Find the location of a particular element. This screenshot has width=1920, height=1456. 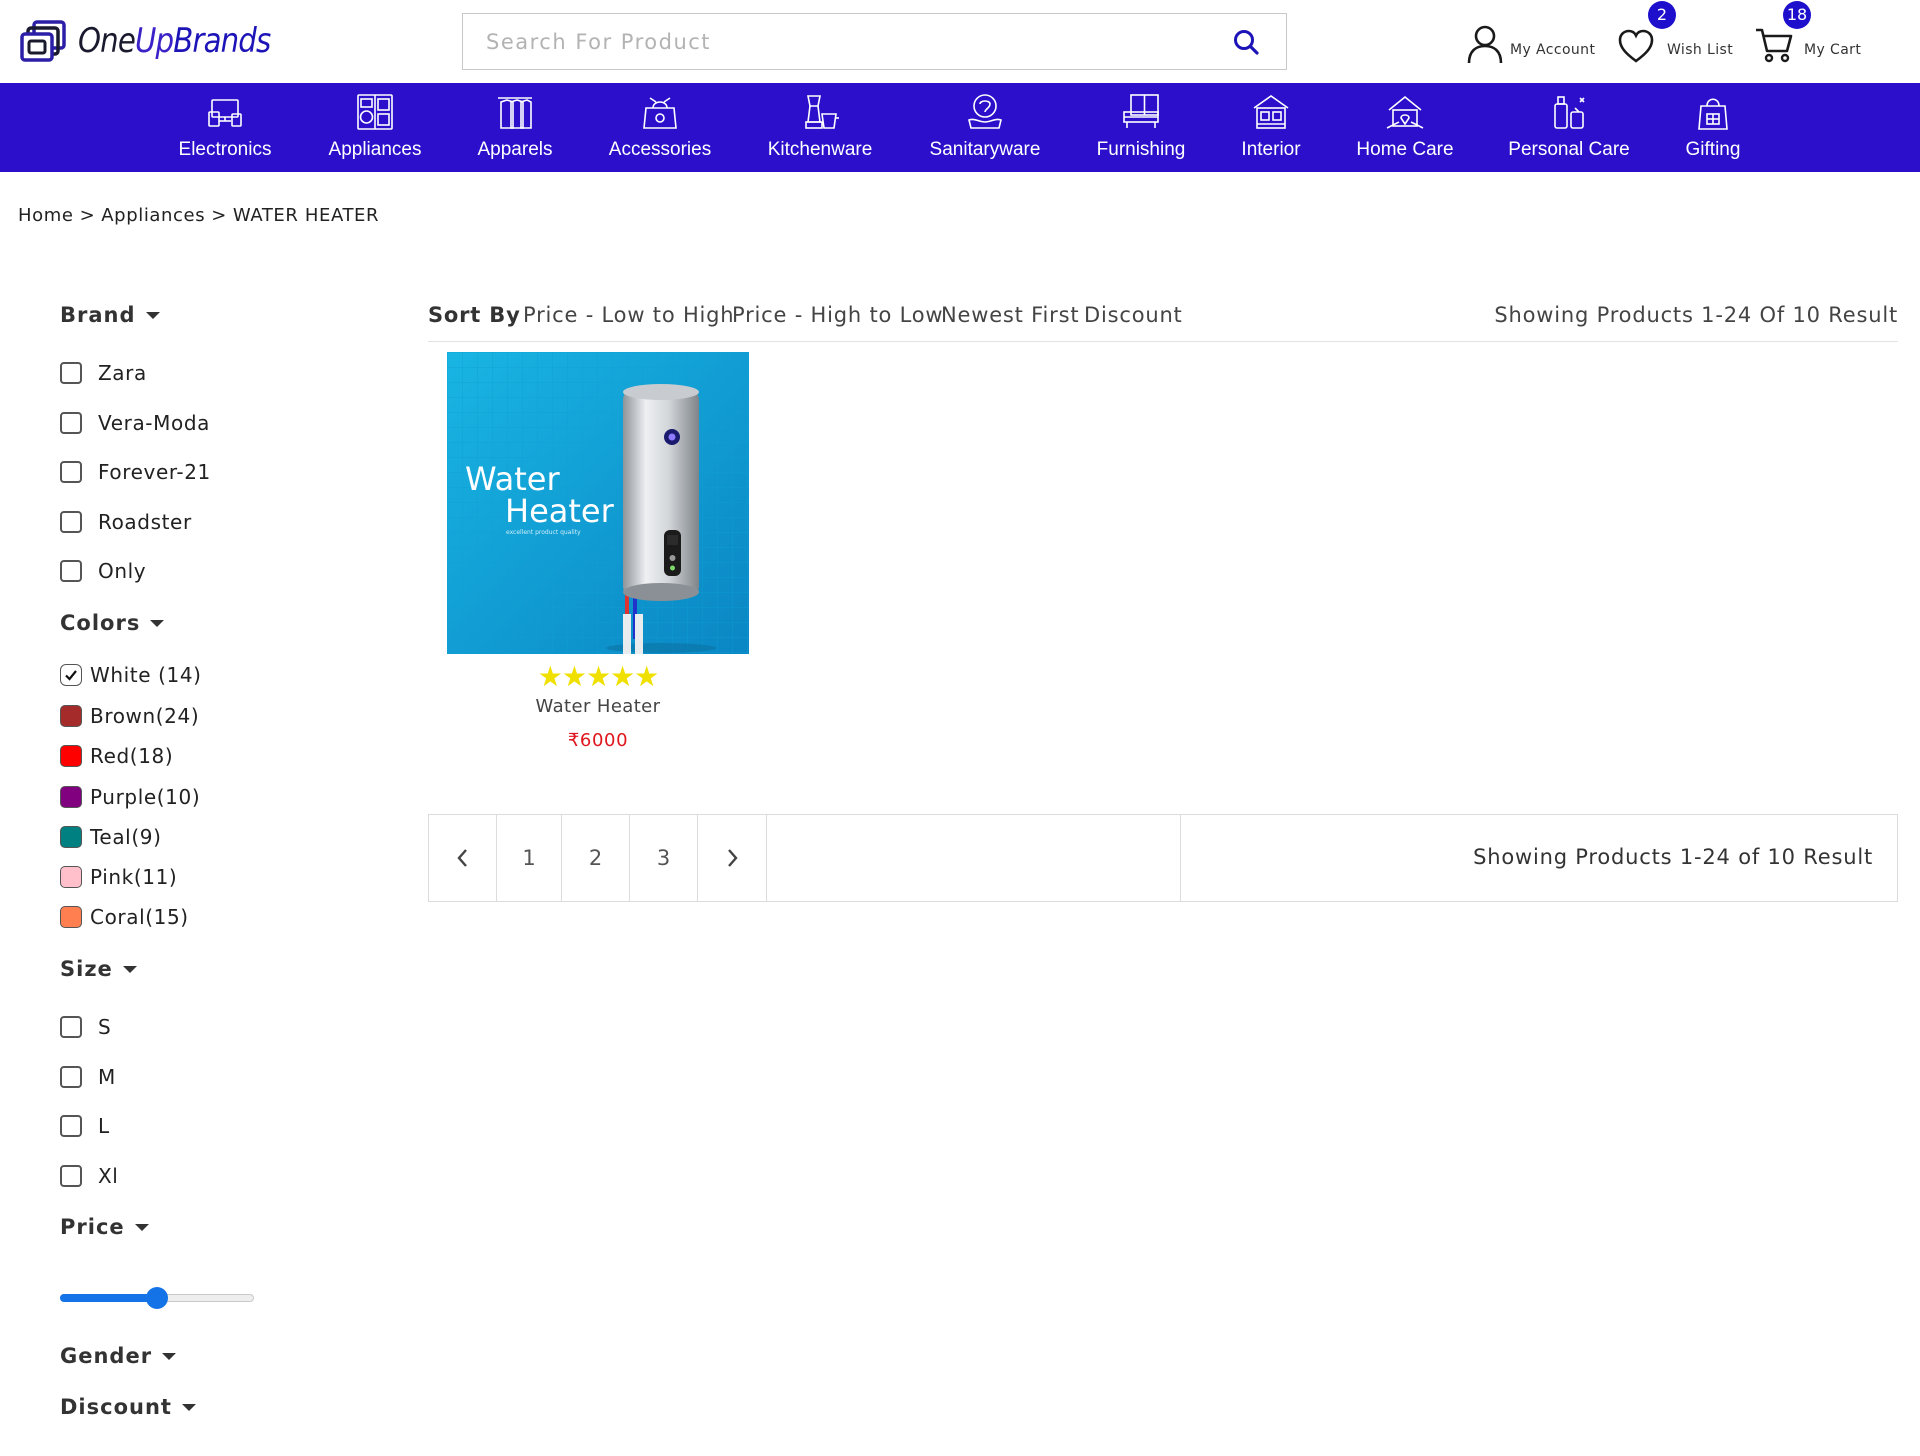

filter-color-white: White (14) is located at coordinates (131, 675).